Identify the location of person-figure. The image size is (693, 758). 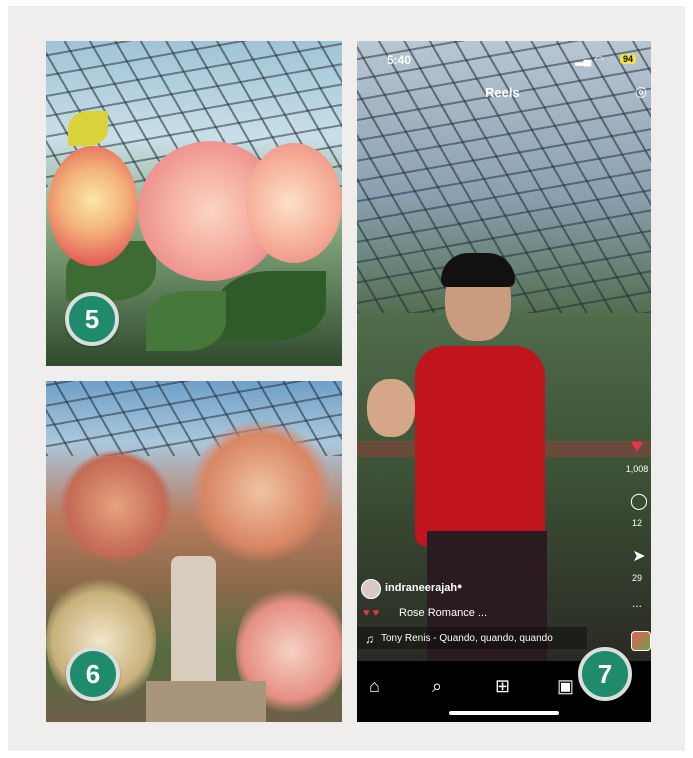
(193, 621).